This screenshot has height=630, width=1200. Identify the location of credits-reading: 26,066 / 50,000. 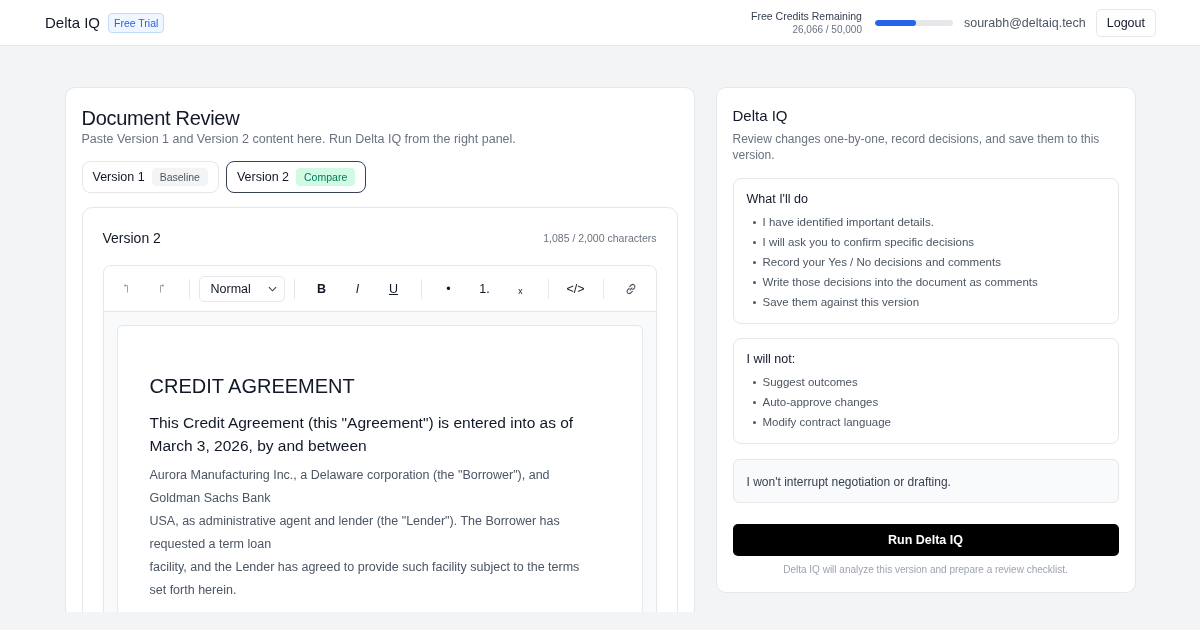
(827, 29).